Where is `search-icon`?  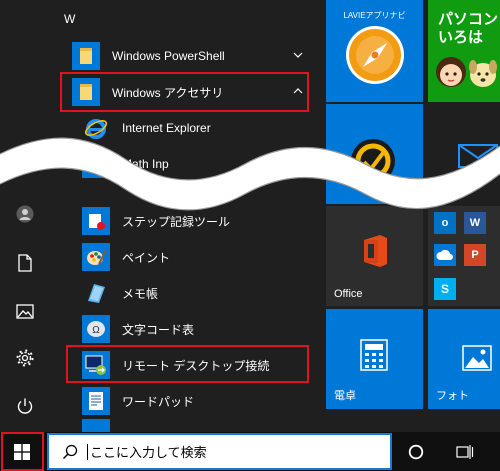
search-icon is located at coordinates (70, 452).